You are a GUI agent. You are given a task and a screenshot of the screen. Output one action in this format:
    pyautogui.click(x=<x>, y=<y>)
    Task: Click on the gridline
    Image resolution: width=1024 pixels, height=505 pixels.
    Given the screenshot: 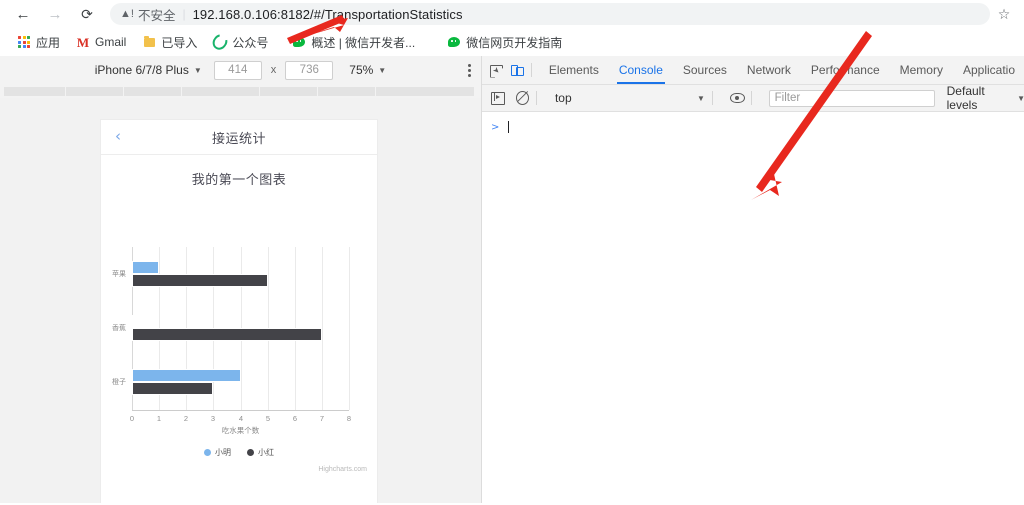 What is the action you would take?
    pyautogui.click(x=349, y=328)
    